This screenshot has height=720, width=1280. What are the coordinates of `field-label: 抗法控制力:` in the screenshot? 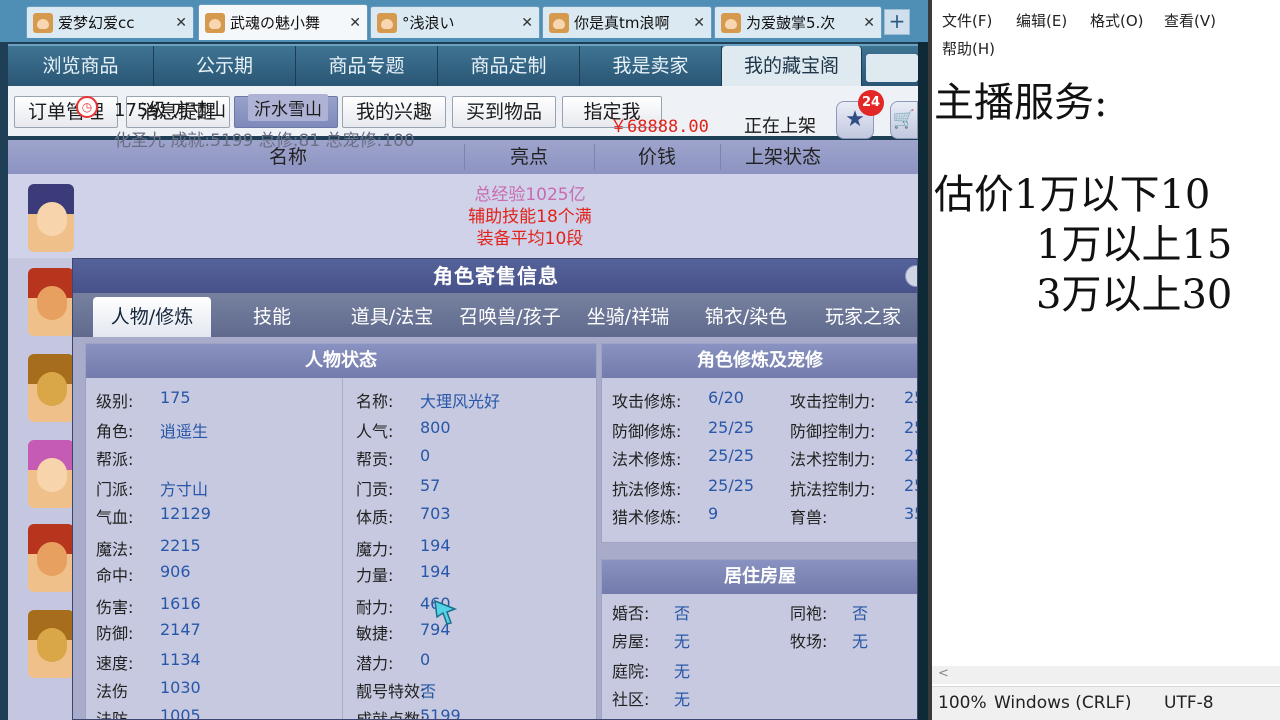 It's located at (833, 489).